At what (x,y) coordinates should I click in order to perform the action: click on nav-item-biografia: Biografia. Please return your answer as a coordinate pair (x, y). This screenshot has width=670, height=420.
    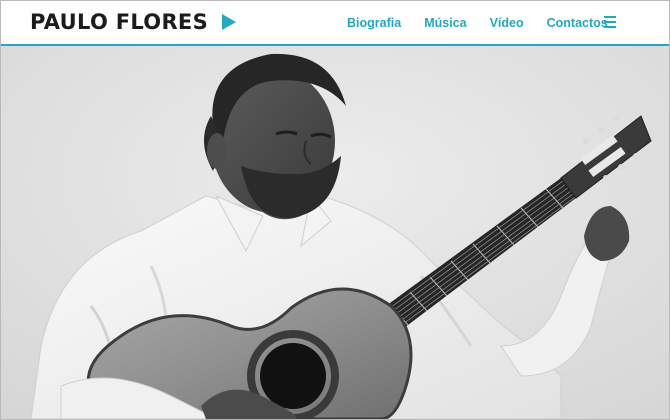
    Looking at the image, I should click on (374, 23).